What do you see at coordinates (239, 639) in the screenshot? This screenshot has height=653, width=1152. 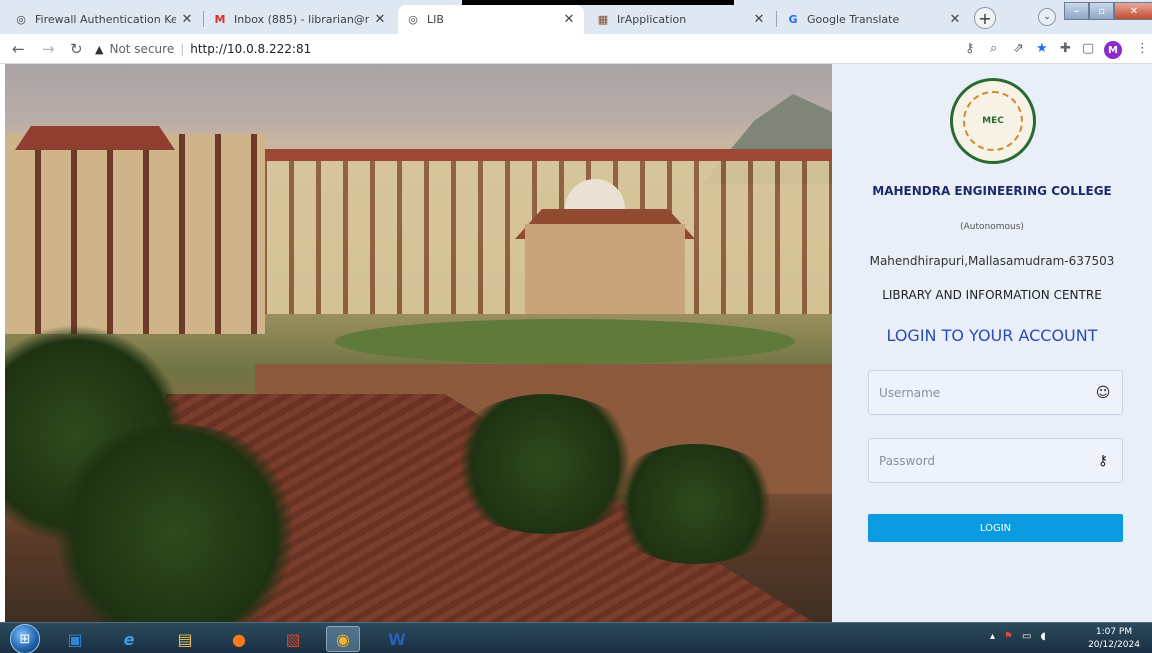 I see `firefox-icon: ●` at bounding box center [239, 639].